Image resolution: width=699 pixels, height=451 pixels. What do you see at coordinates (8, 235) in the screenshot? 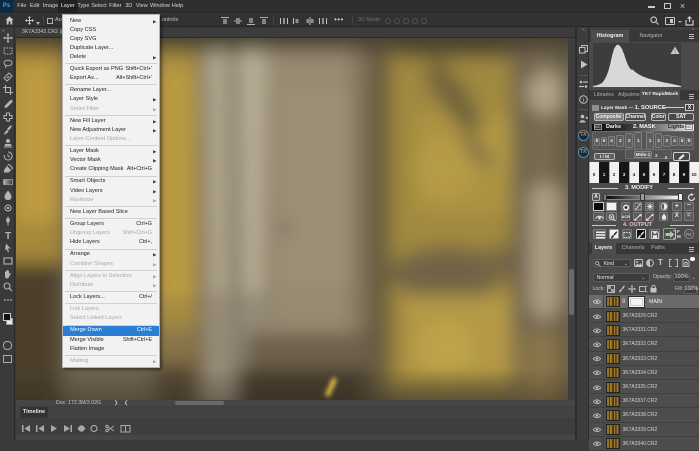
I see `svg-text: T` at bounding box center [8, 235].